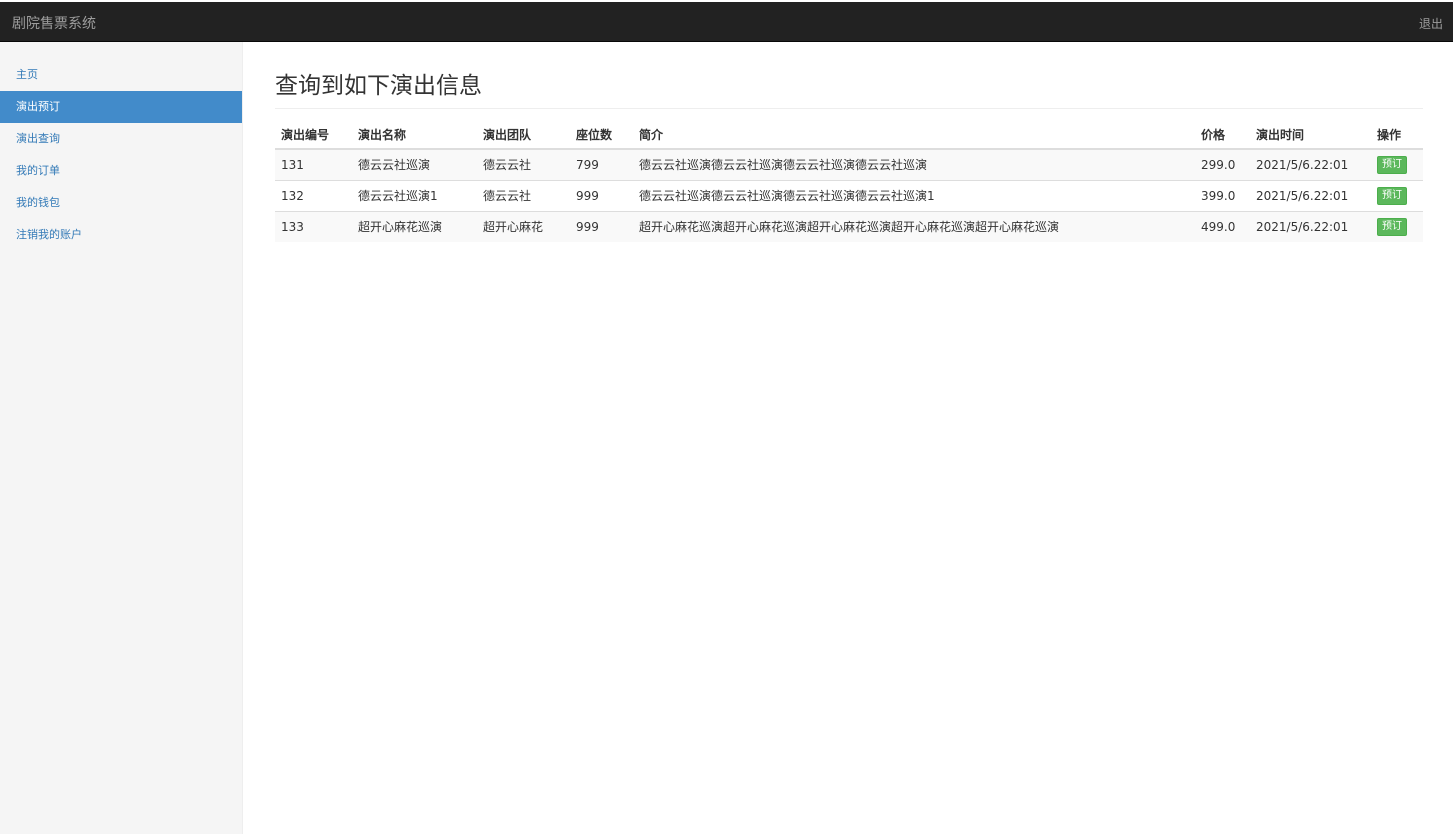  What do you see at coordinates (121, 75) in the screenshot?
I see `sidebar-item-home: 主页` at bounding box center [121, 75].